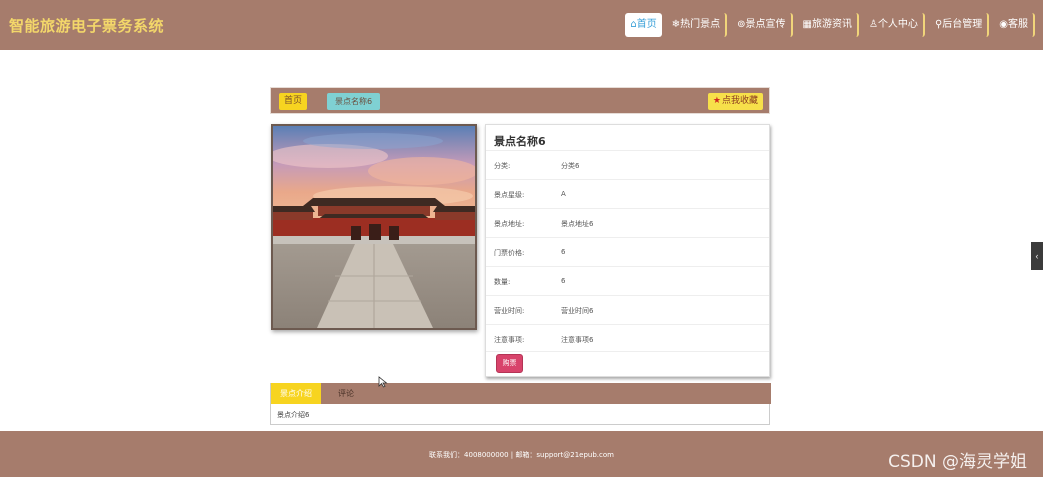  What do you see at coordinates (509, 340) in the screenshot?
I see `detail-label: 注意事项:` at bounding box center [509, 340].